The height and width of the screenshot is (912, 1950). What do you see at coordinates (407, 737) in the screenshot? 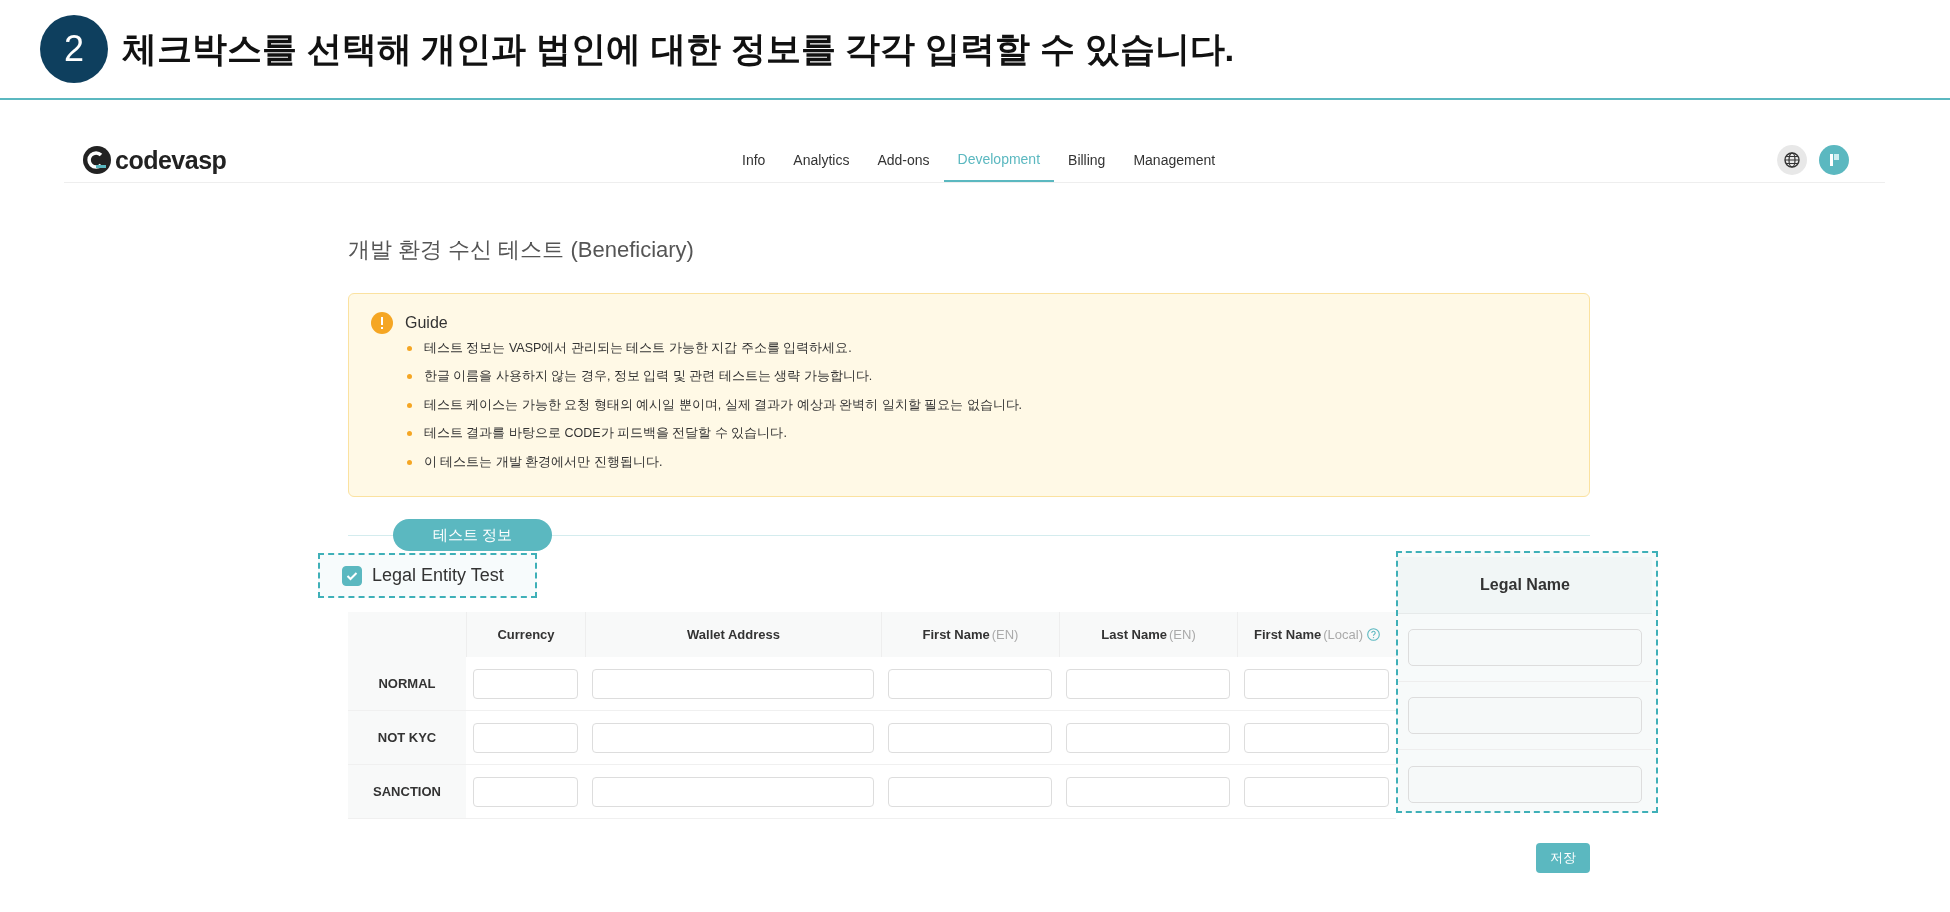
I see `row-label: NOT KYC` at bounding box center [407, 737].